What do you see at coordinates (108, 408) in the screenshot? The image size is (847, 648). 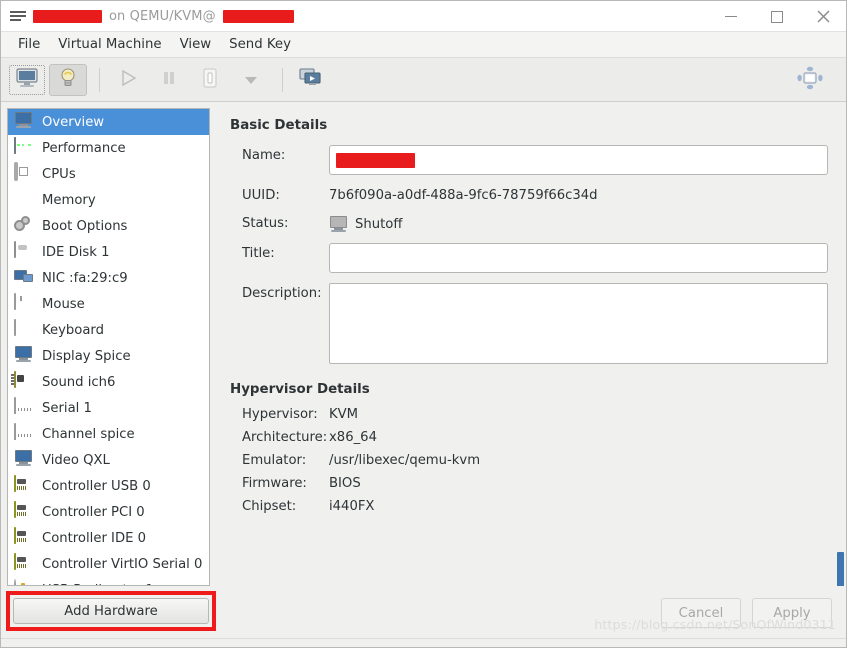 I see `sidebar-item-serial-1: Serial 1` at bounding box center [108, 408].